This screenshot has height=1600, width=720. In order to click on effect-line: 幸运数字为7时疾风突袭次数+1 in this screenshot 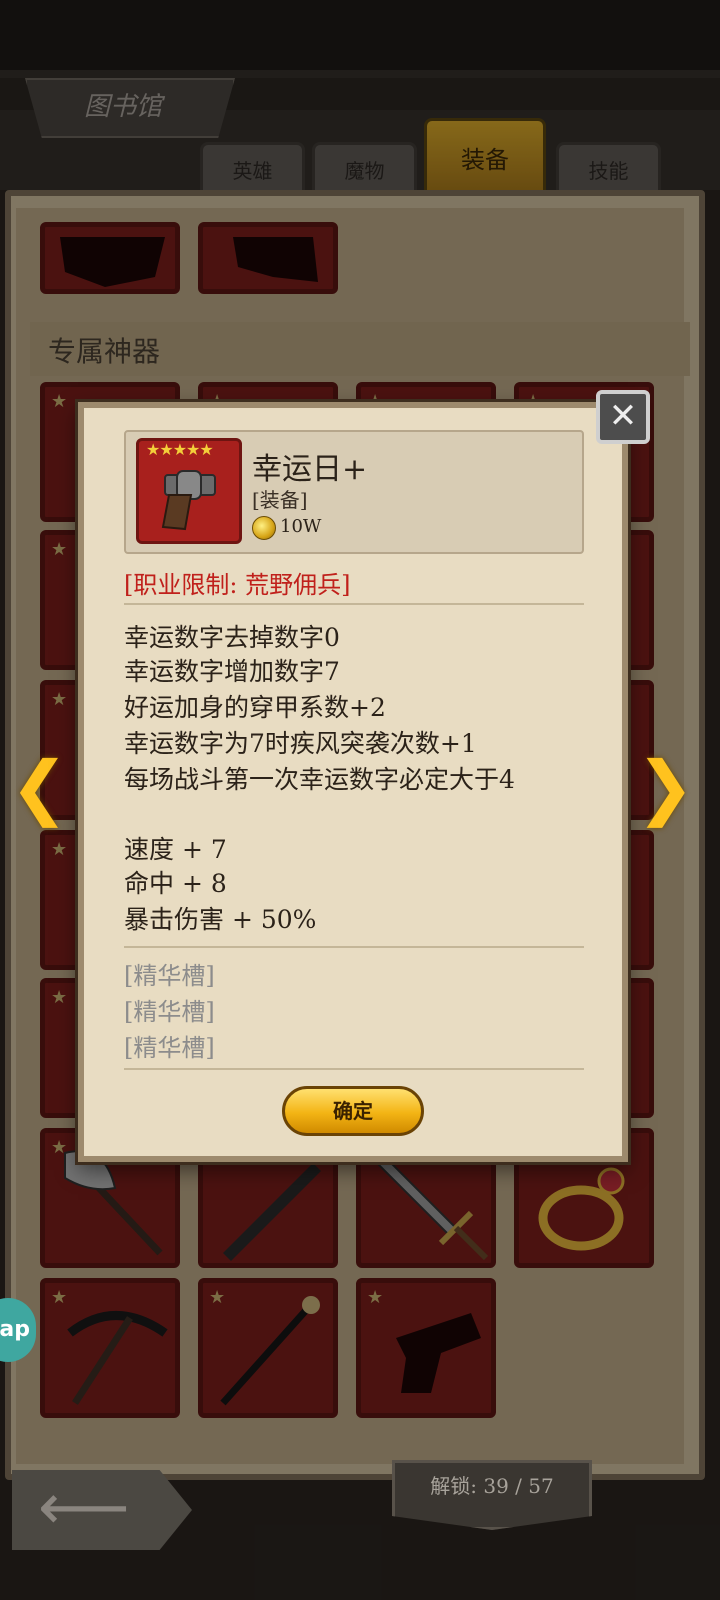, I will do `click(300, 743)`.